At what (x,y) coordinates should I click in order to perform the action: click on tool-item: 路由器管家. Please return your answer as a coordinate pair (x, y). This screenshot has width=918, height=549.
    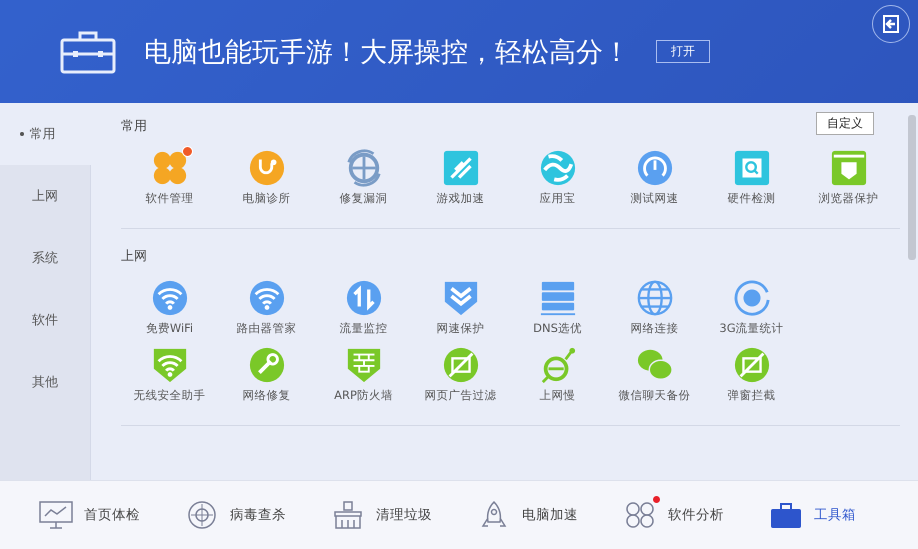
    Looking at the image, I should click on (266, 307).